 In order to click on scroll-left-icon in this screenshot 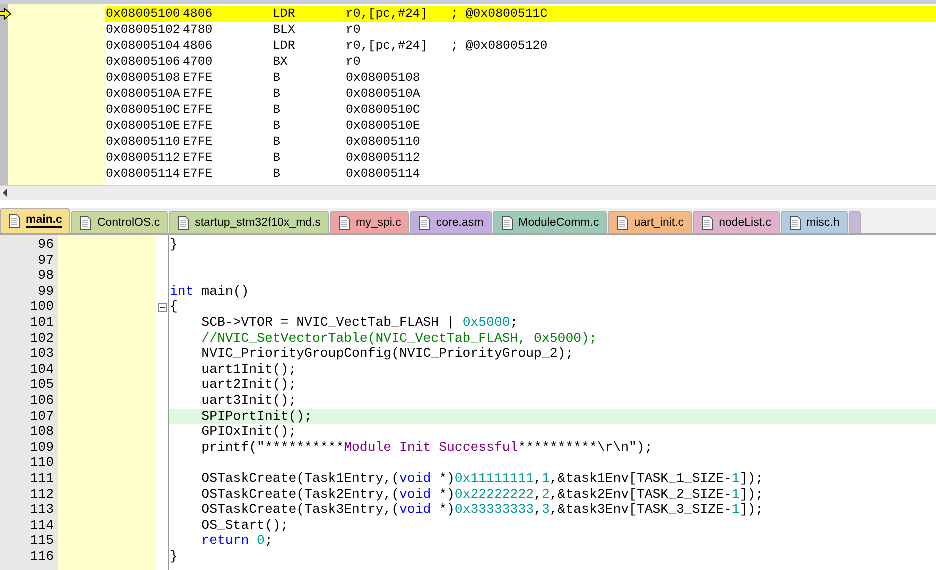, I will do `click(5, 193)`.